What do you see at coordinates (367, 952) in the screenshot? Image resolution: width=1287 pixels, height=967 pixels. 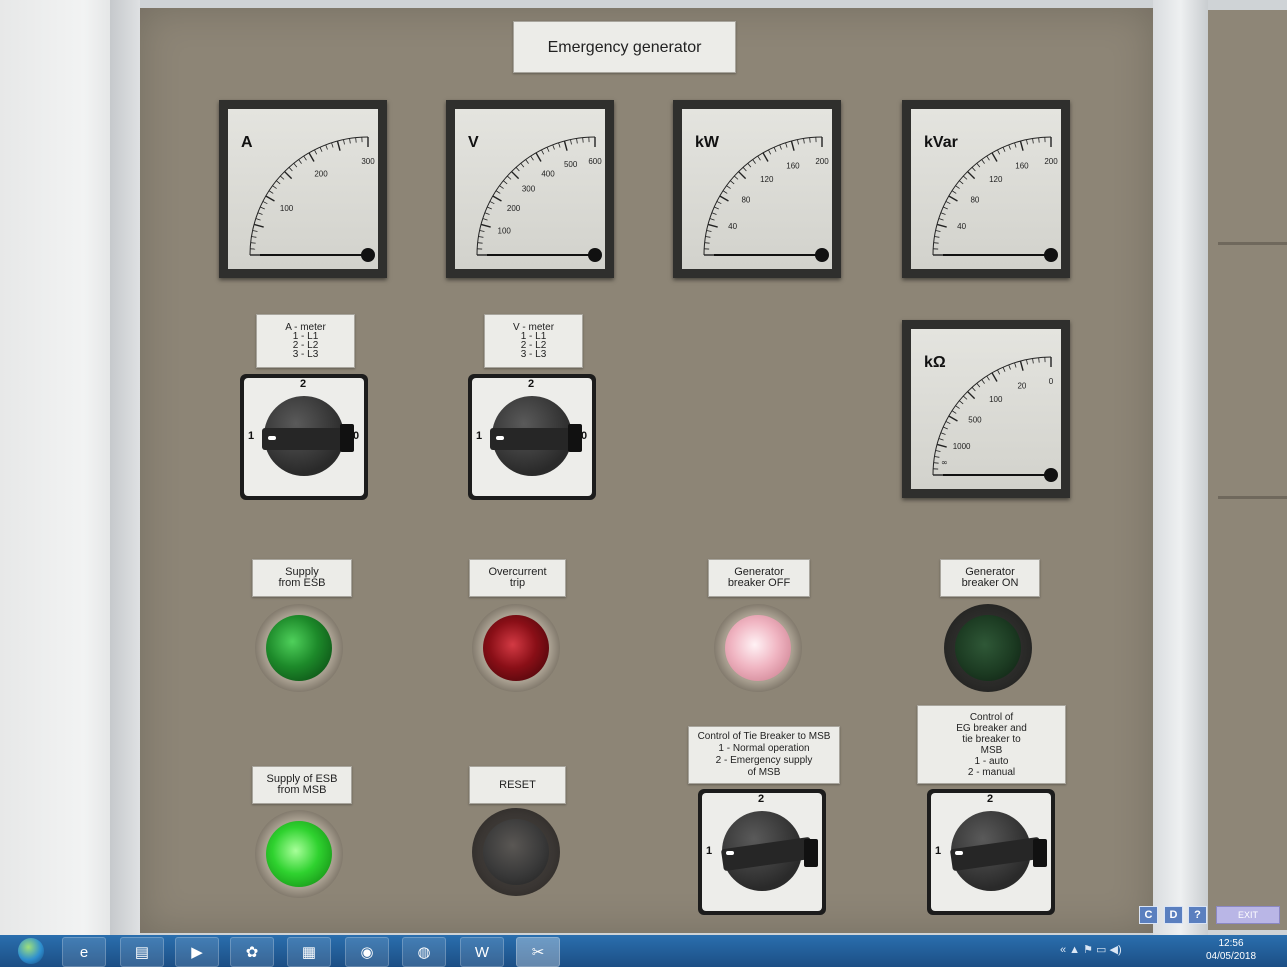 I see `chrome-icon: ◉` at bounding box center [367, 952].